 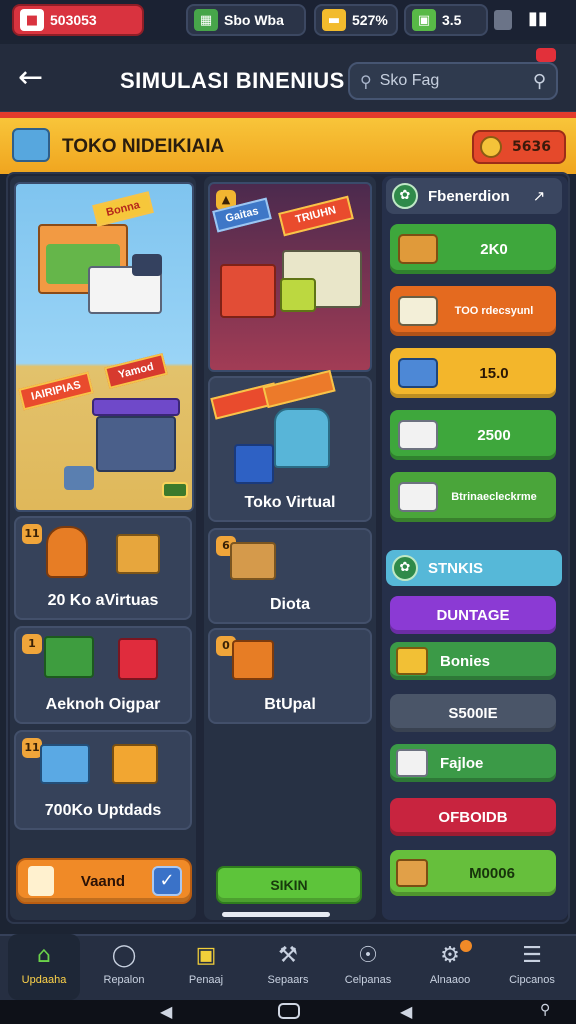 I want to click on boxes-icon, so click(x=138, y=554).